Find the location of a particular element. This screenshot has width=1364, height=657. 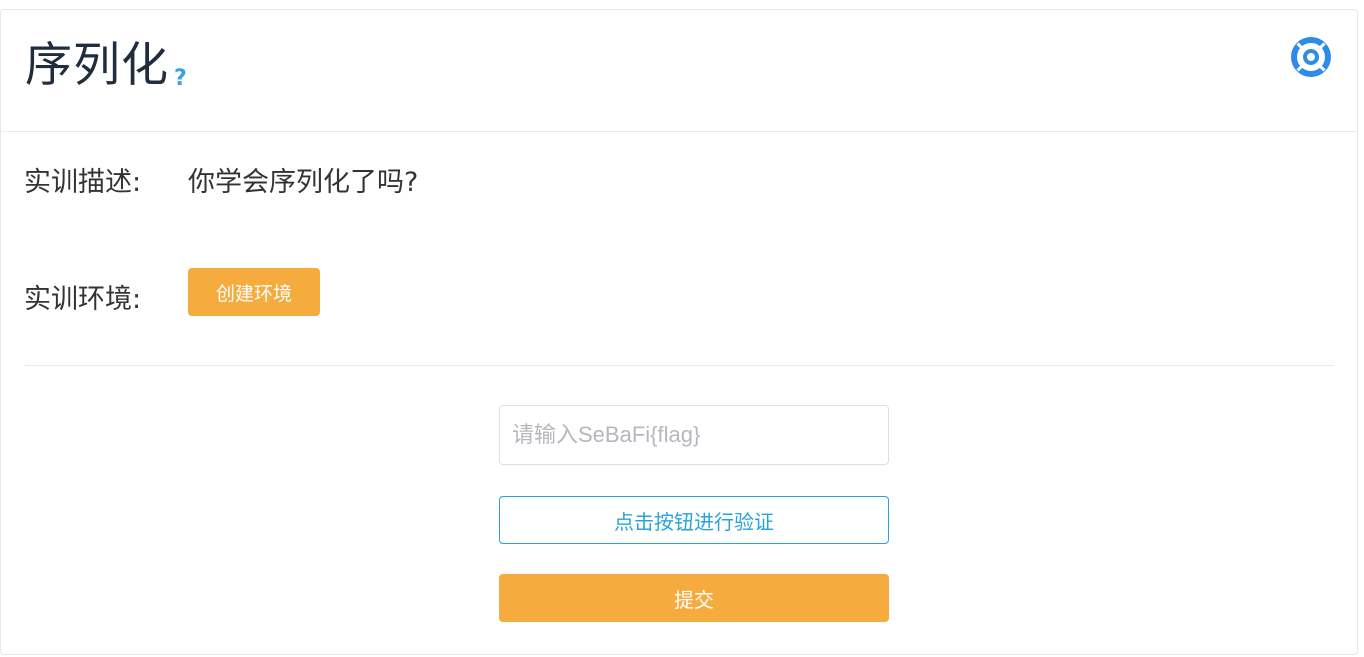

create-environment-button: 创建环境 is located at coordinates (254, 292).